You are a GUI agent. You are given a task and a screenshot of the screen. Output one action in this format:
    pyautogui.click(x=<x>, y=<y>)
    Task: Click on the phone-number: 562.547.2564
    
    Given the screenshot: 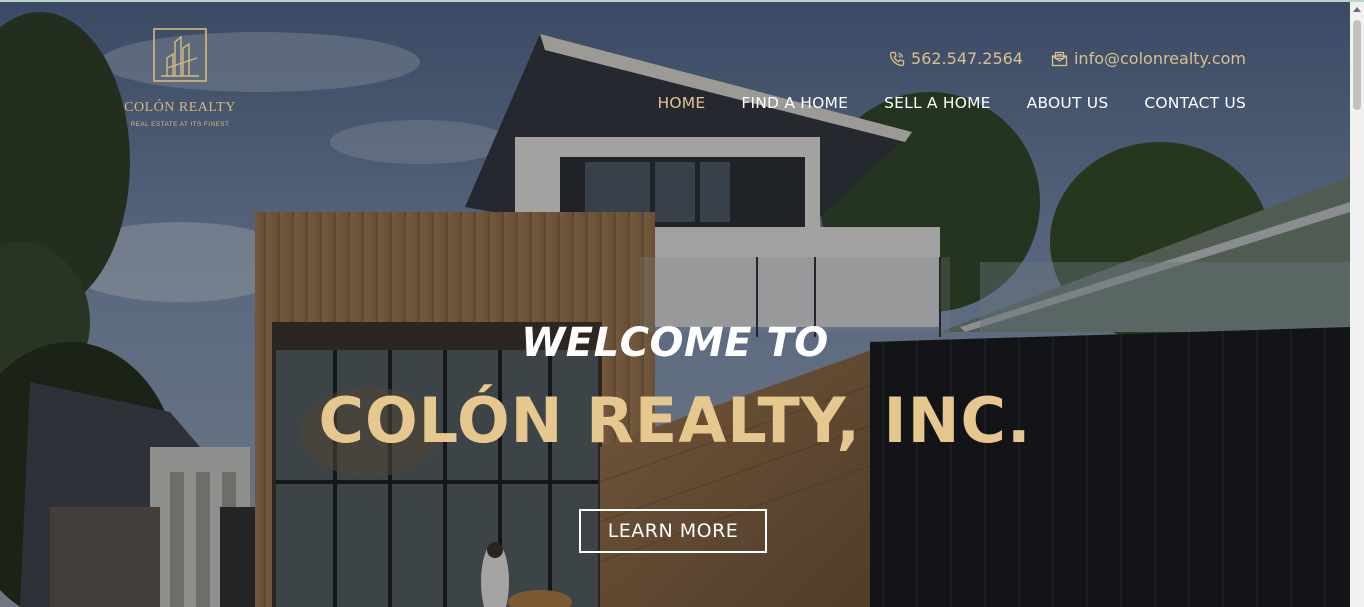 What is the action you would take?
    pyautogui.click(x=967, y=58)
    